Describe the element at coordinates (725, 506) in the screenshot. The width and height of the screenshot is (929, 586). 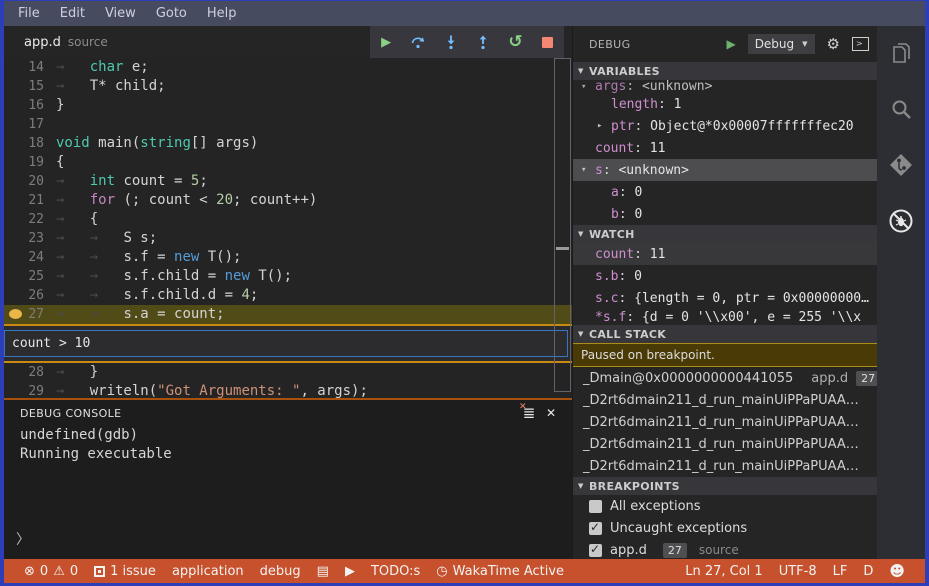
I see `breakpoint-row: All exceptions` at that location.